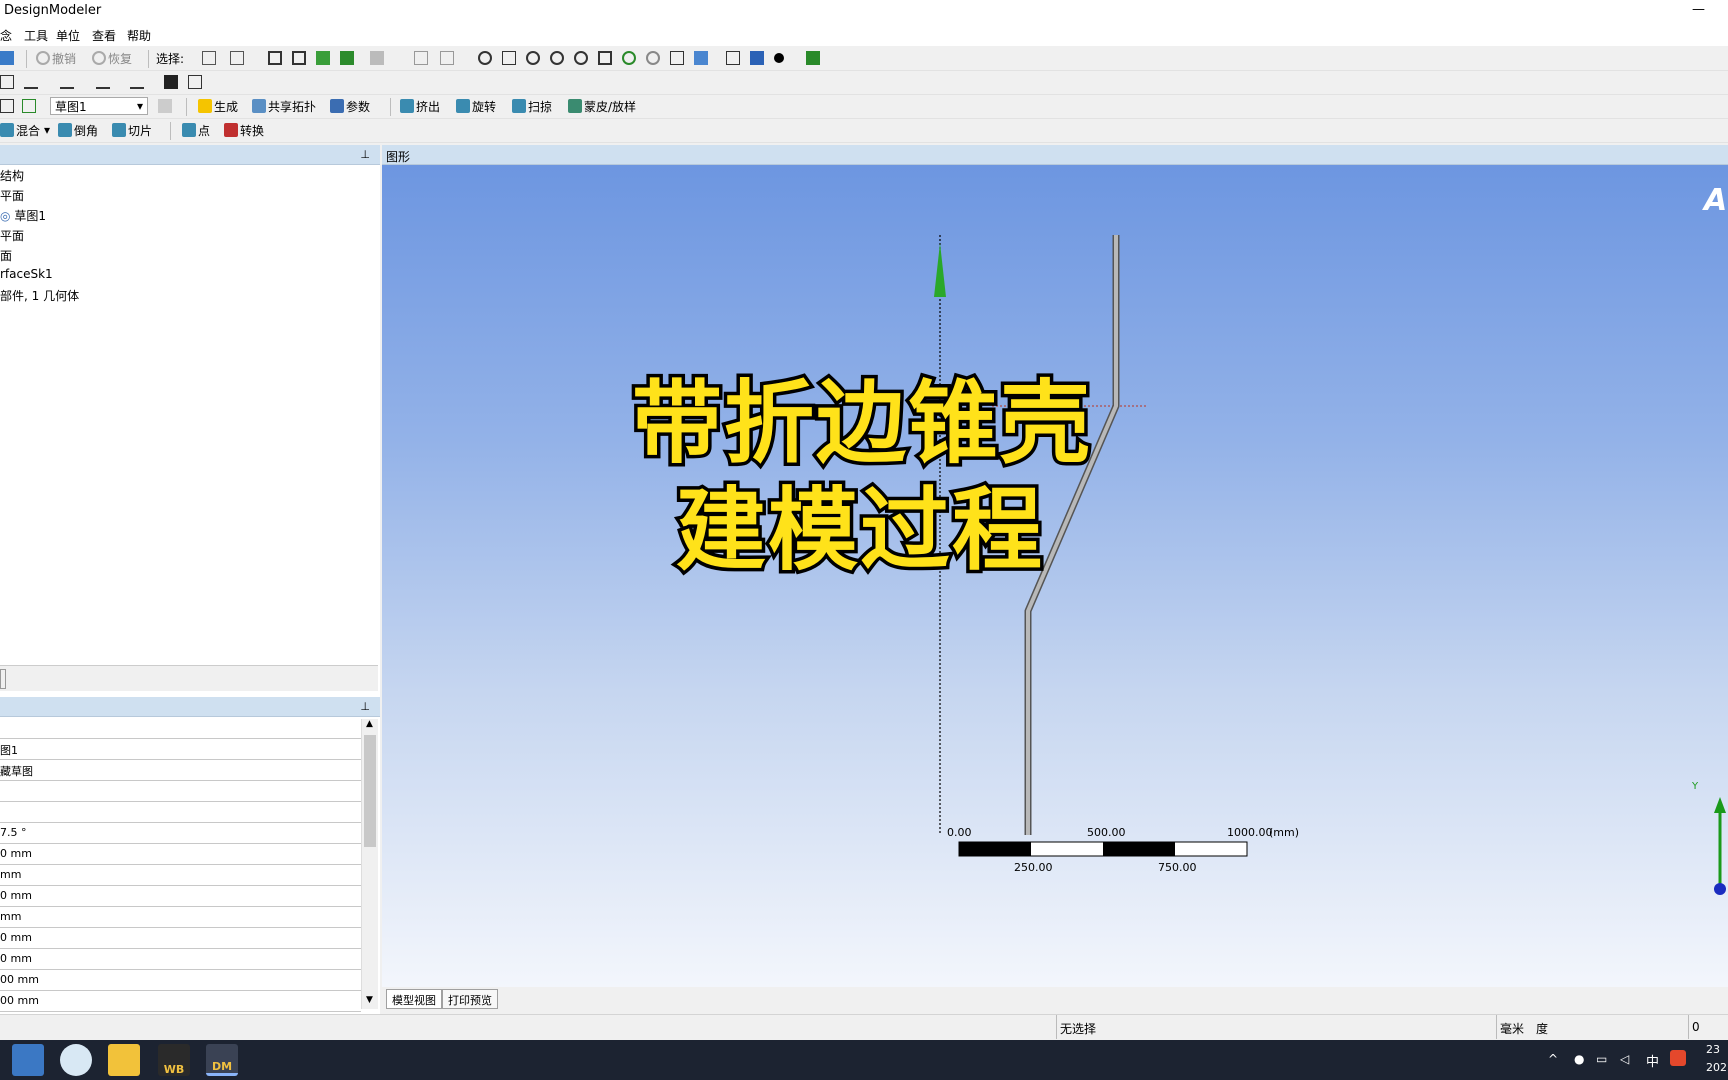  Describe the element at coordinates (1624, 1059) in the screenshot. I see `volume-icon: ◁` at that location.